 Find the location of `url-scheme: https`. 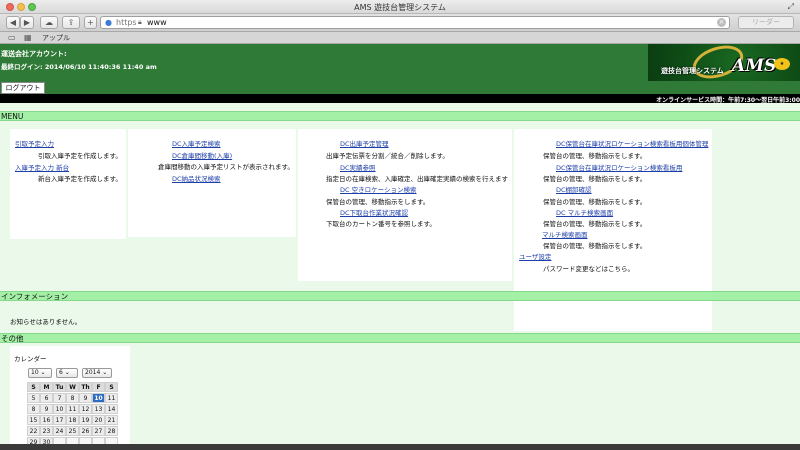

url-scheme: https is located at coordinates (126, 22).